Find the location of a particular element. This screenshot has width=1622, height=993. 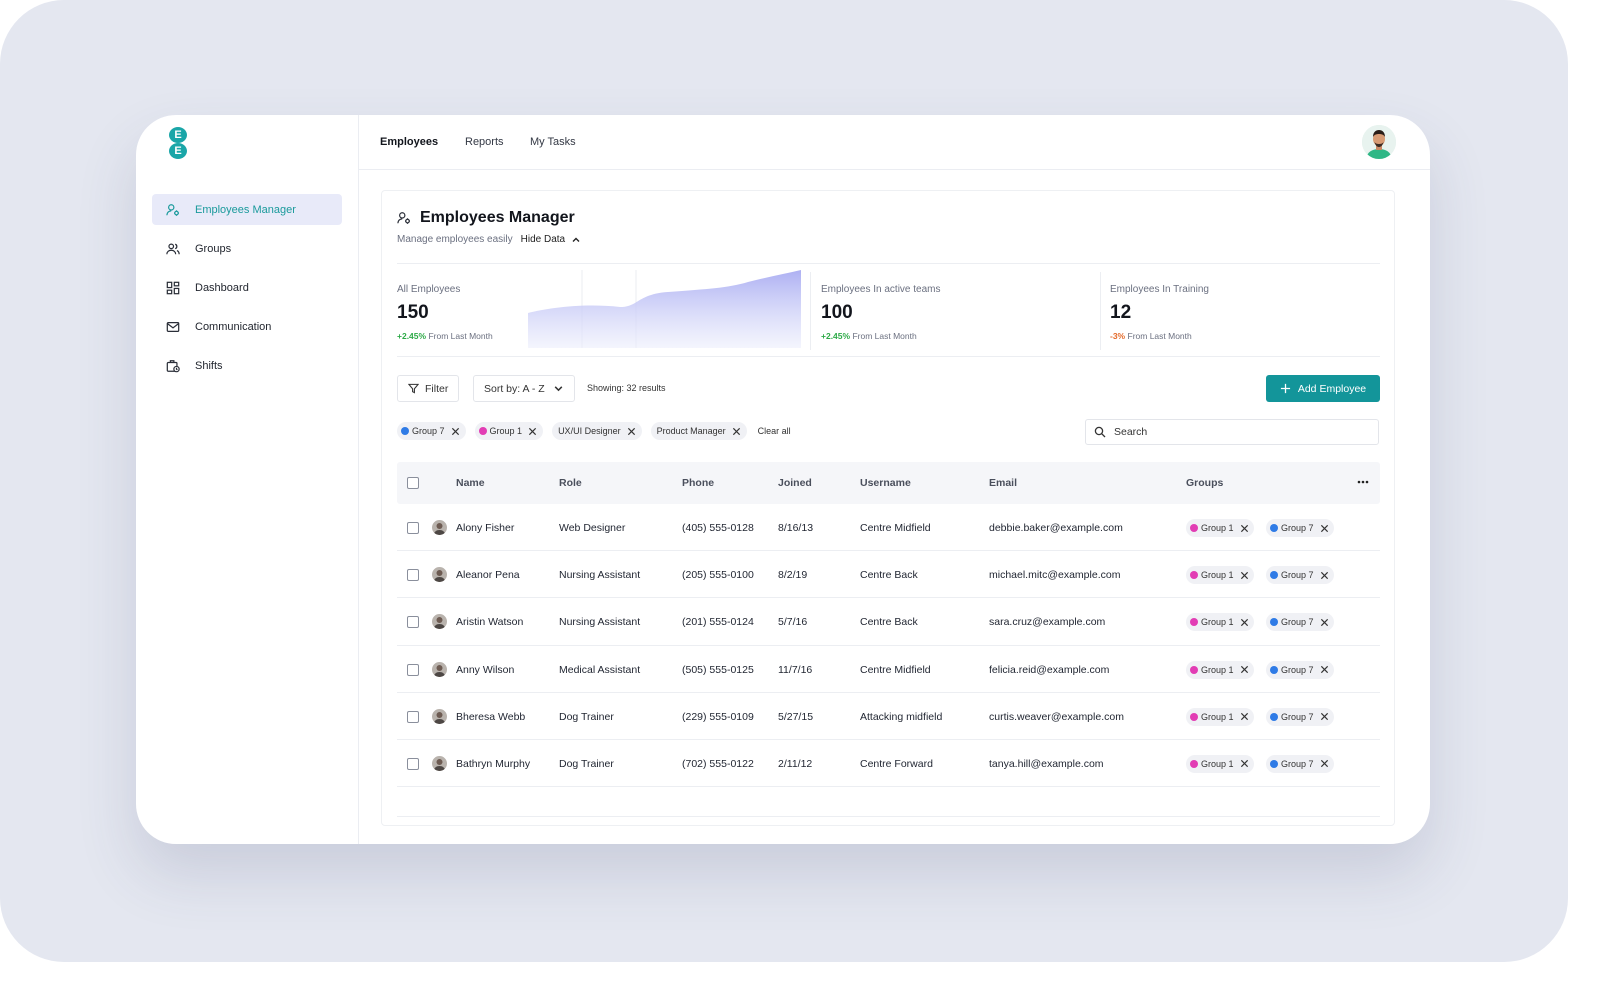

stat-change-percent: +2.45% is located at coordinates (412, 336).